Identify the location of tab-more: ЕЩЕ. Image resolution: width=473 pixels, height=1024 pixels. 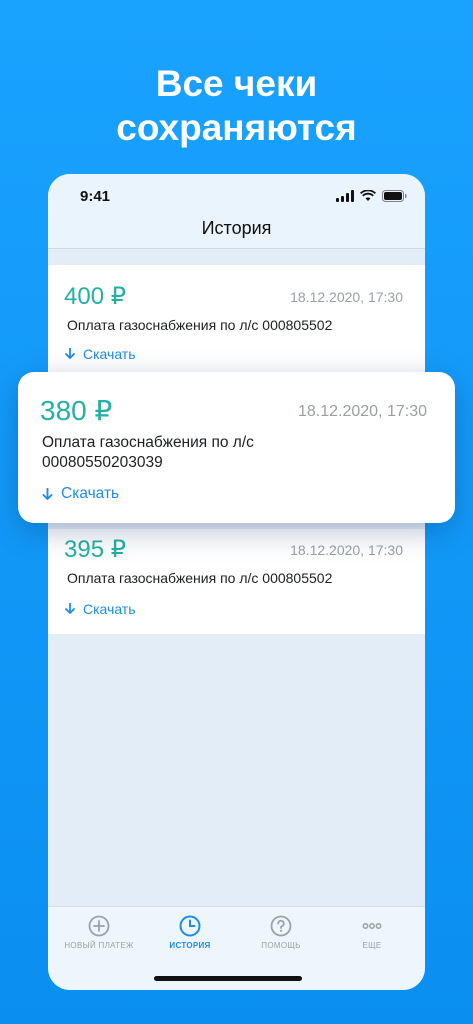
(372, 932).